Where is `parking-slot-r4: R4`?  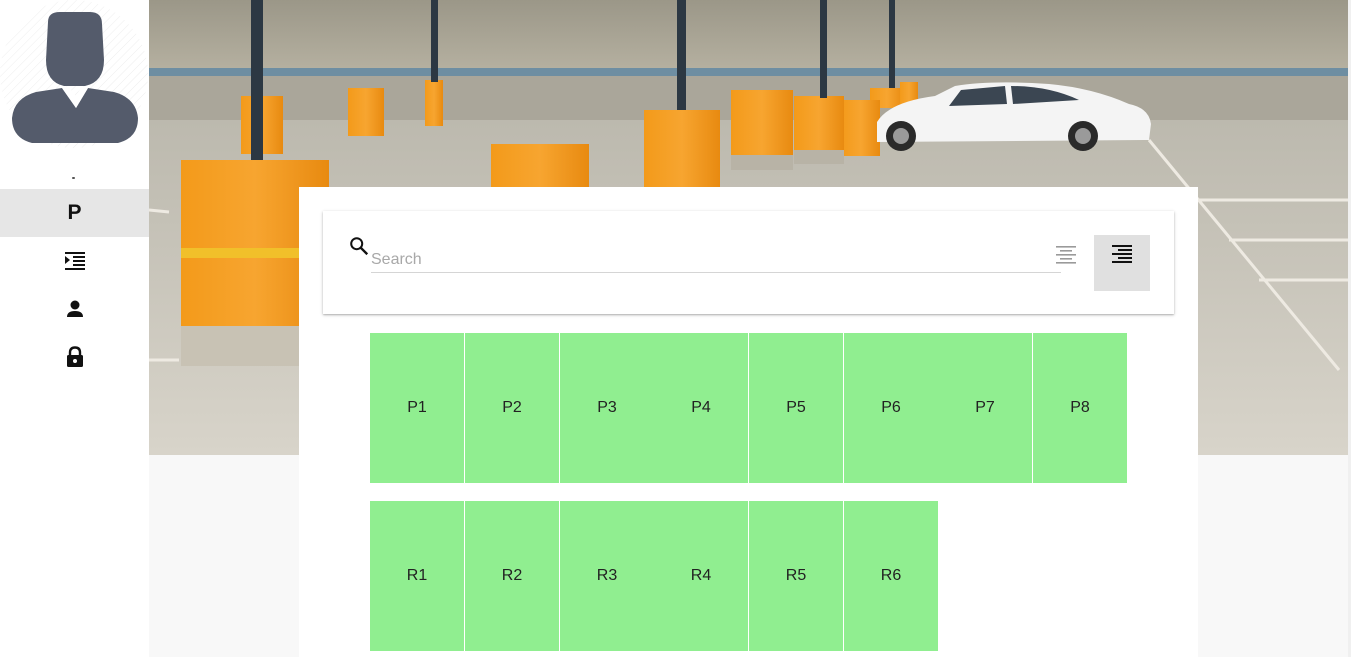
parking-slot-r4: R4 is located at coordinates (701, 576).